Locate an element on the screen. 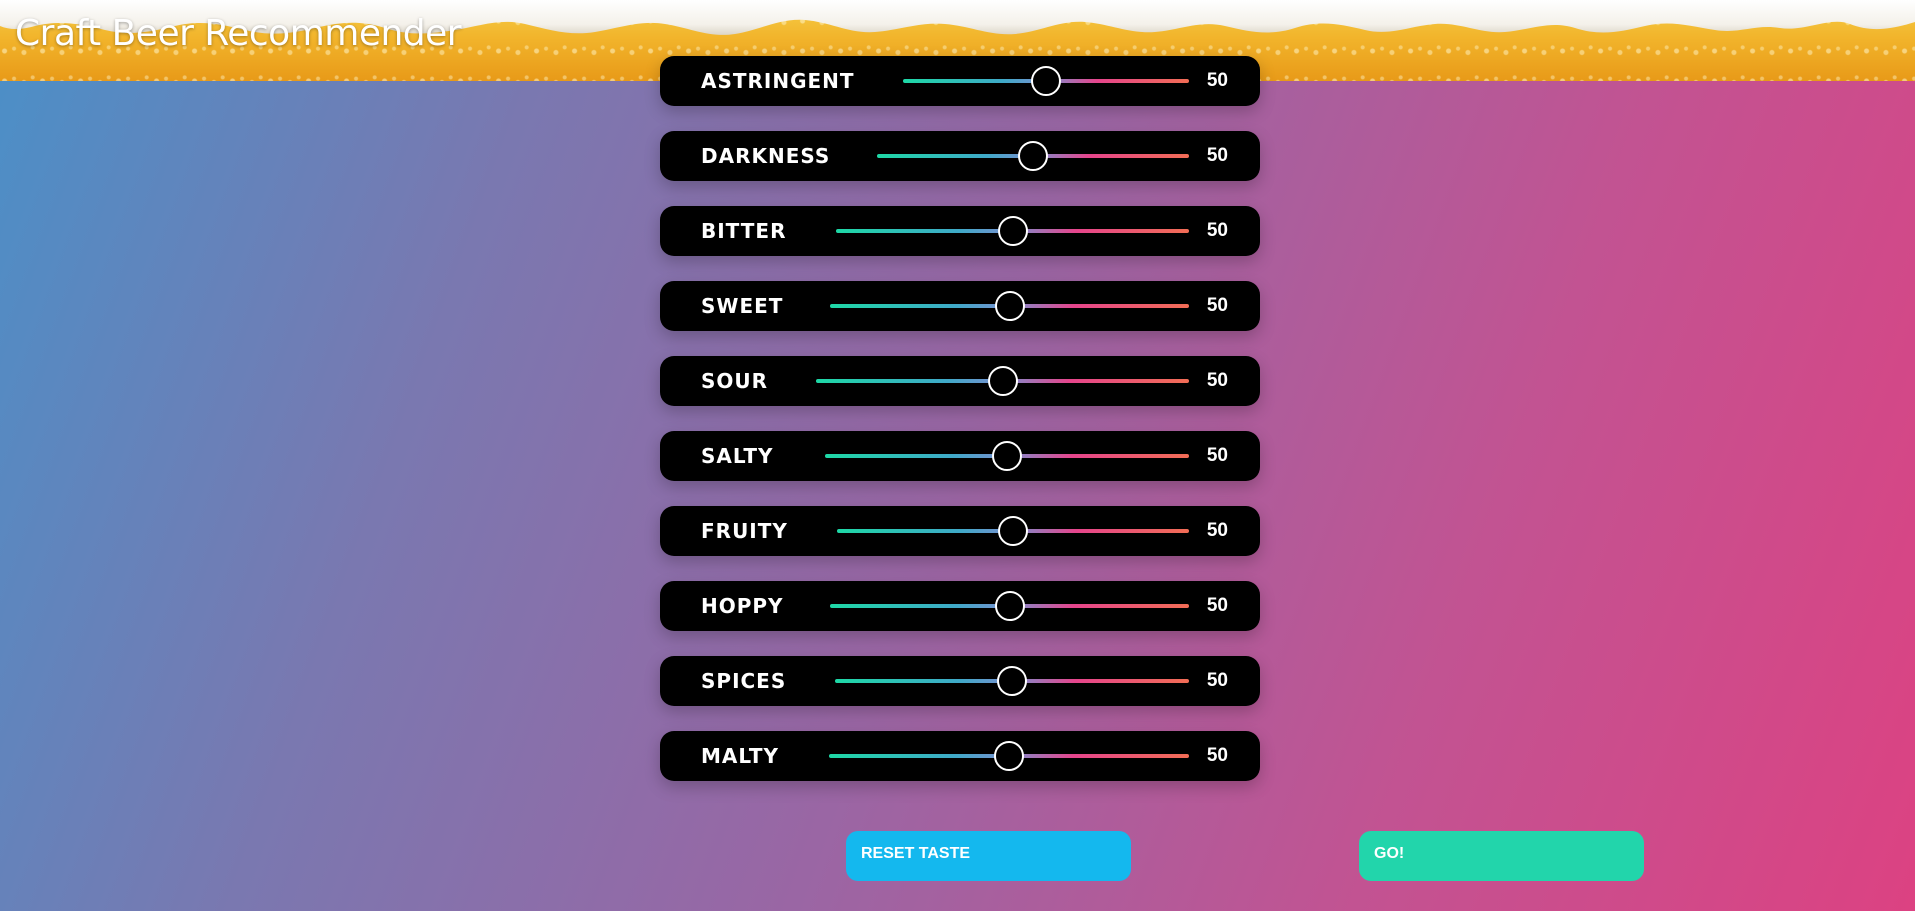 This screenshot has height=911, width=1915. slider-label-malty: MALTY is located at coordinates (740, 756).